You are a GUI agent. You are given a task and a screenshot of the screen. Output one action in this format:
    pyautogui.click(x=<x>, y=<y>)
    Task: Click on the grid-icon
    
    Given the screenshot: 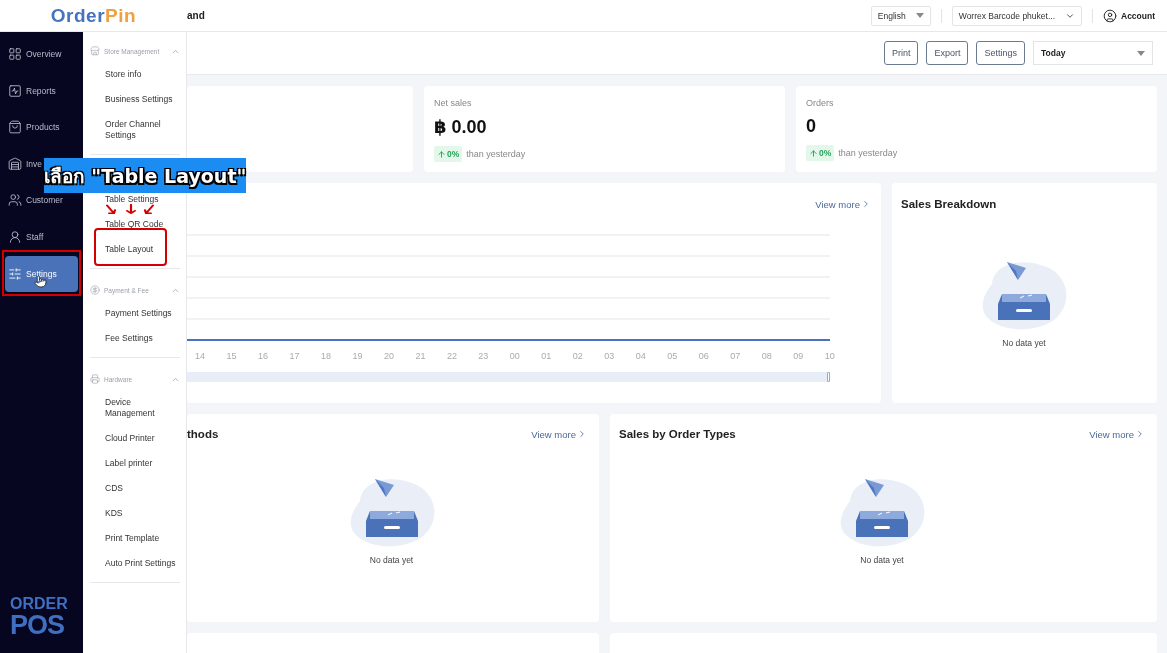 What is the action you would take?
    pyautogui.click(x=15, y=54)
    